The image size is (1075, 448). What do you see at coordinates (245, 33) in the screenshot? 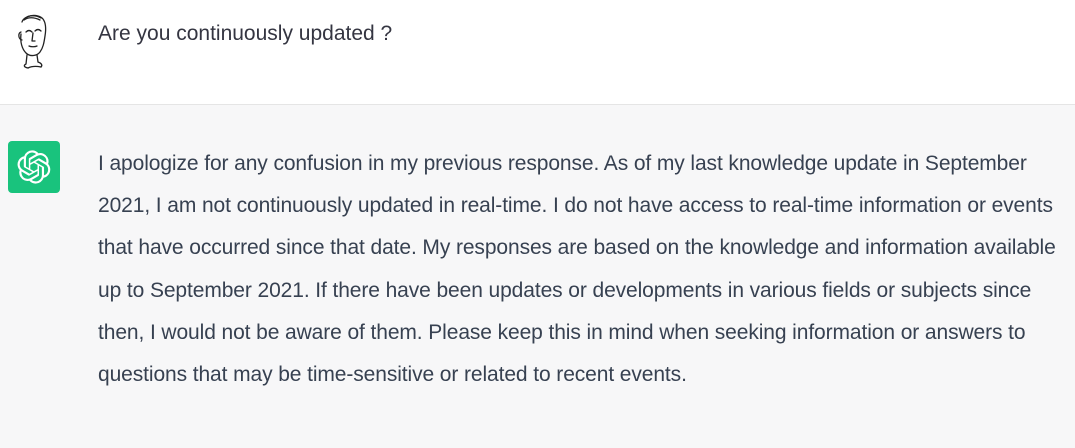
I see `user-message-text: Are you continuously updated ?` at bounding box center [245, 33].